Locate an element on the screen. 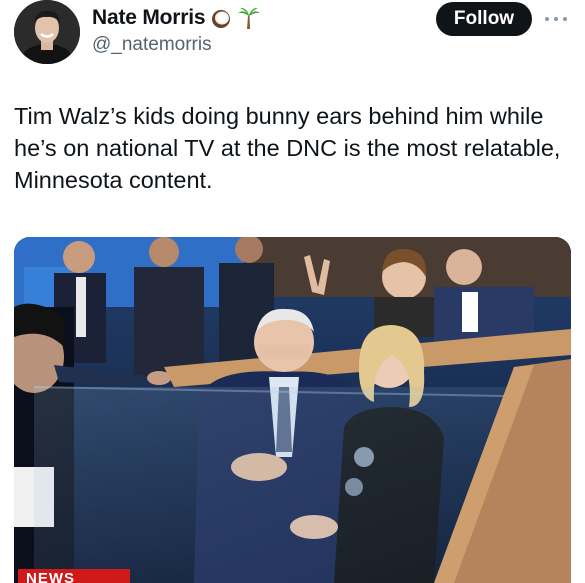  more-horizontal-icon is located at coordinates (556, 19).